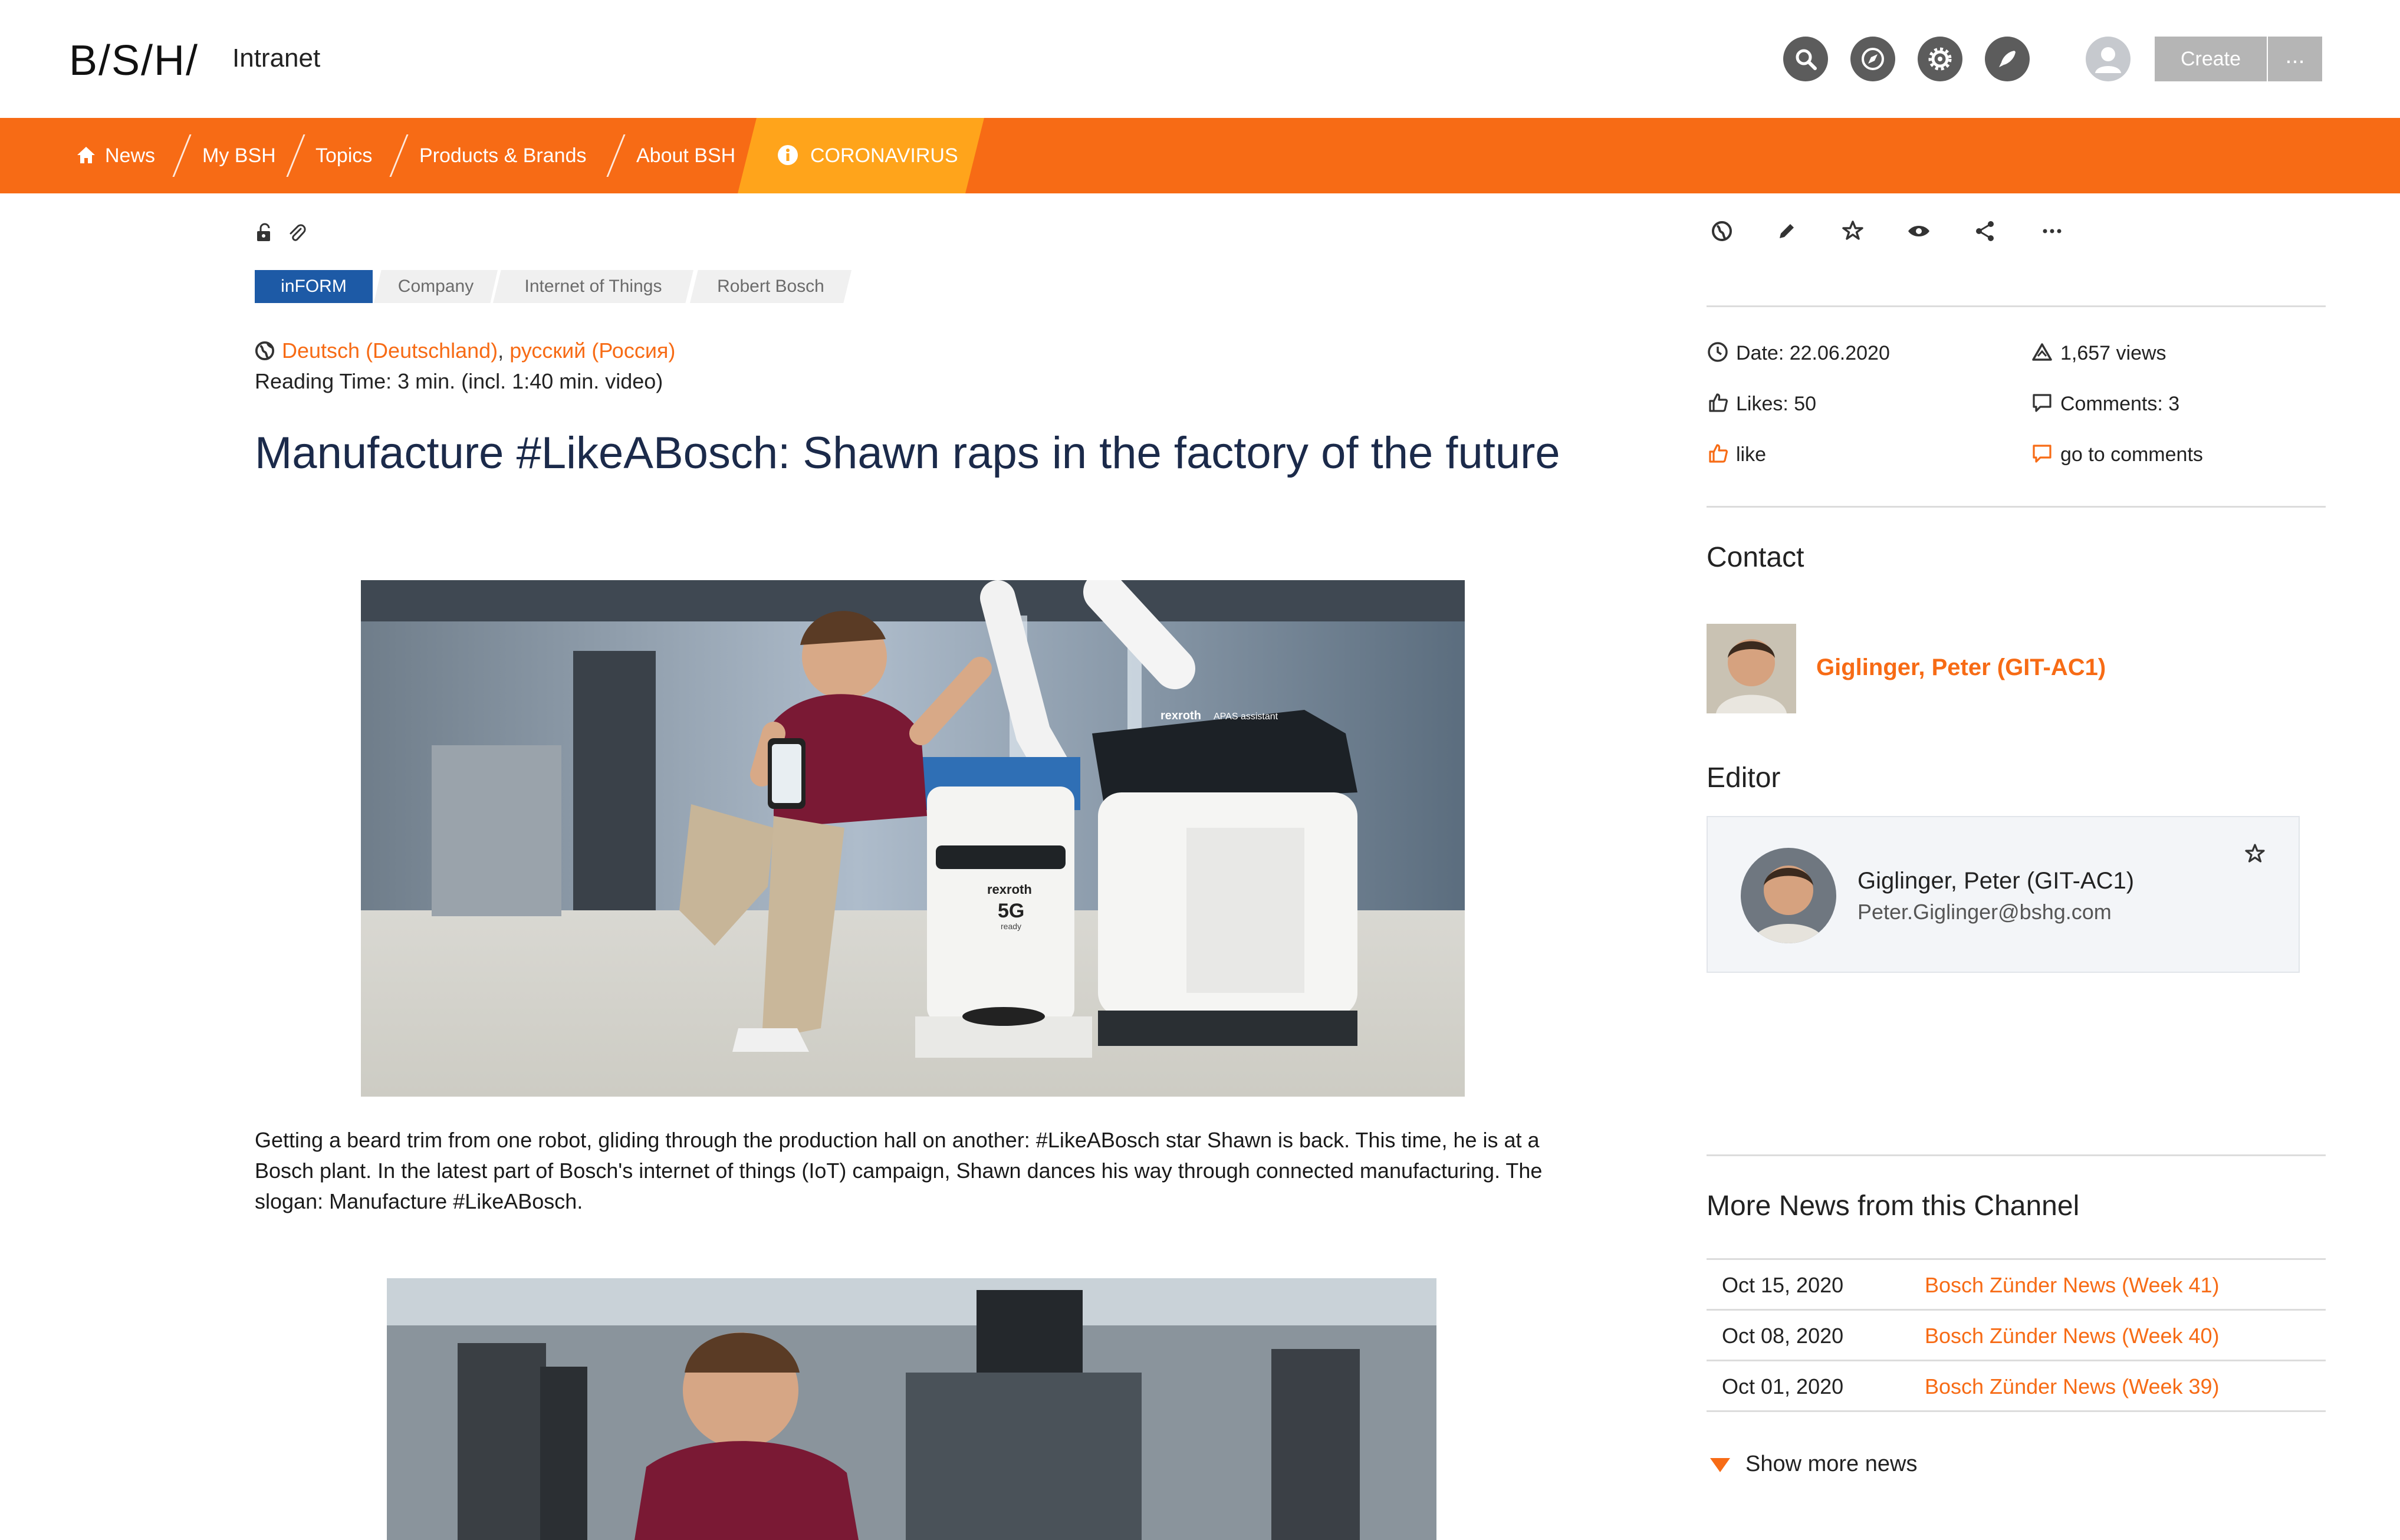  What do you see at coordinates (788, 155) in the screenshot?
I see `info-icon` at bounding box center [788, 155].